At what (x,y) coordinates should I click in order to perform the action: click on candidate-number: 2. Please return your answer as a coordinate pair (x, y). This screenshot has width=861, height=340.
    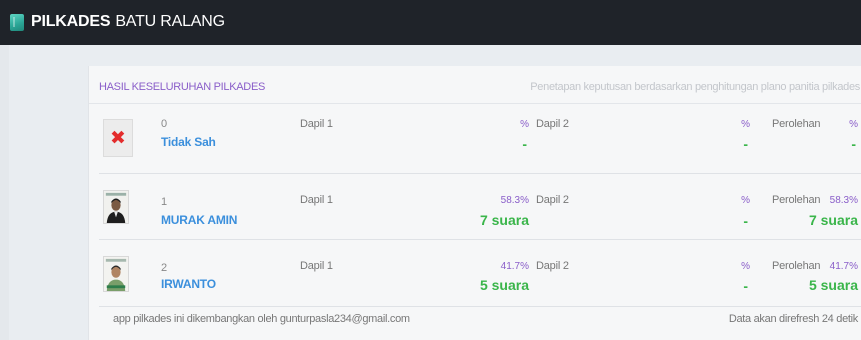
    Looking at the image, I should click on (164, 268).